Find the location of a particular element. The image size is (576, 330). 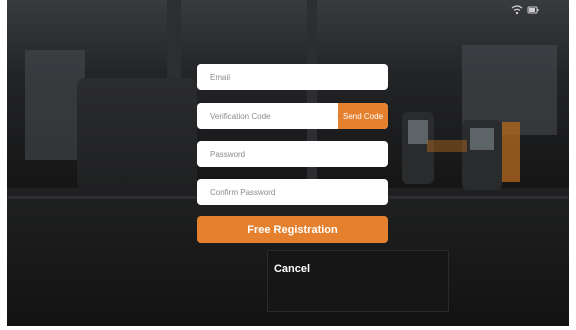

cancel-button: Cancel is located at coordinates (292, 269).